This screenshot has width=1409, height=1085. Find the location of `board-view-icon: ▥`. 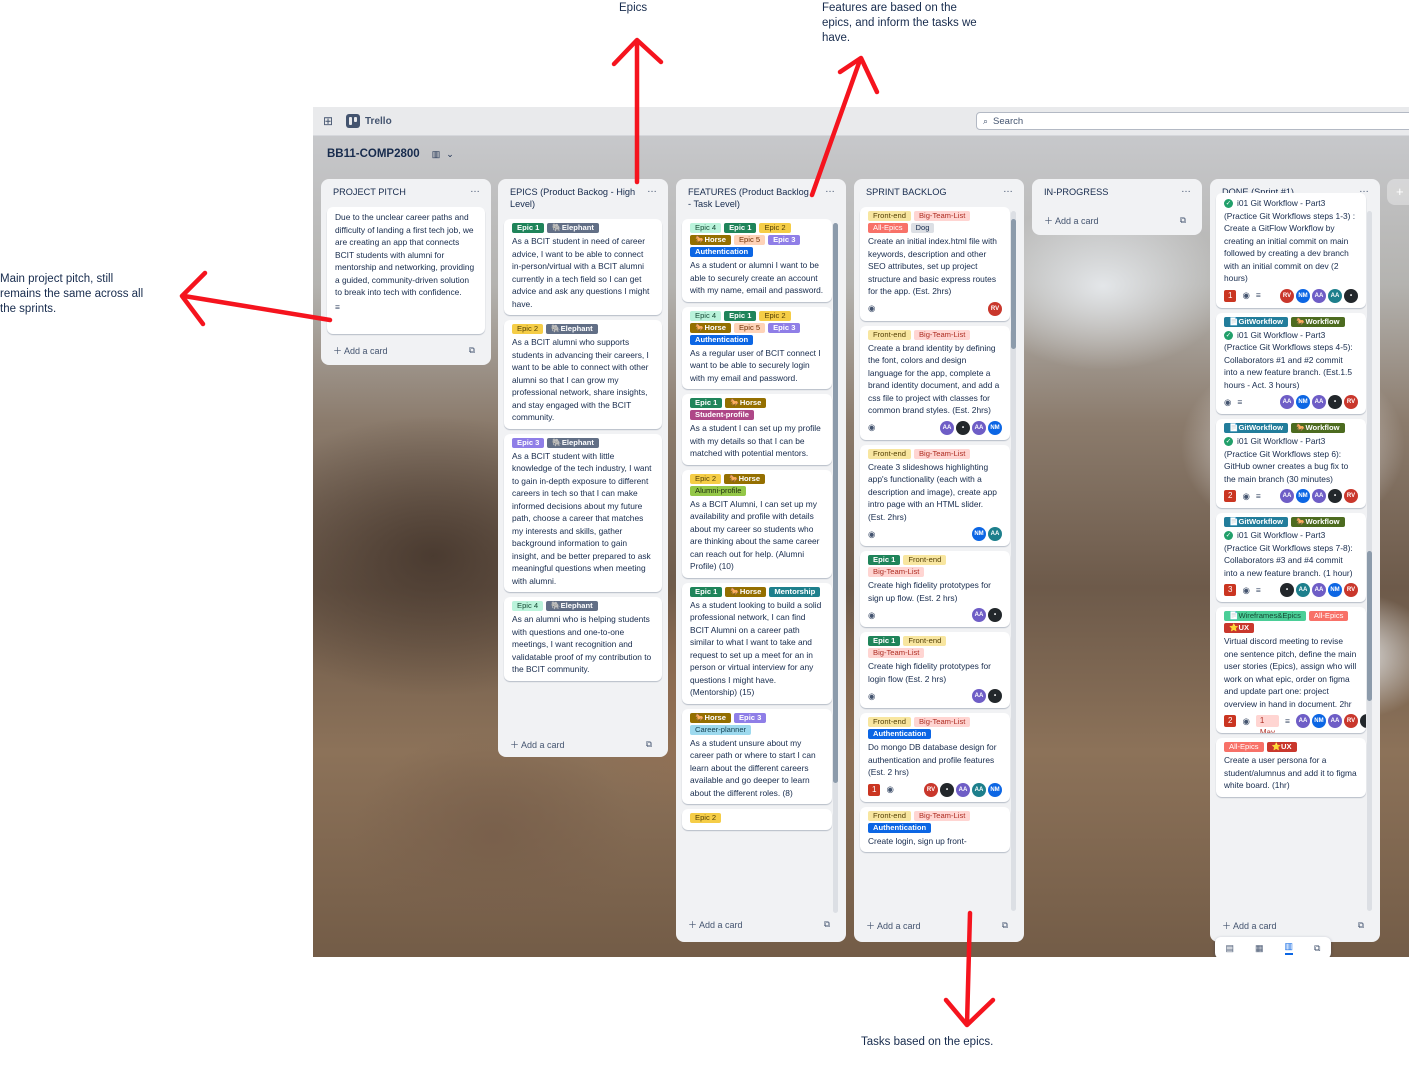

board-view-icon: ▥ is located at coordinates (436, 154).